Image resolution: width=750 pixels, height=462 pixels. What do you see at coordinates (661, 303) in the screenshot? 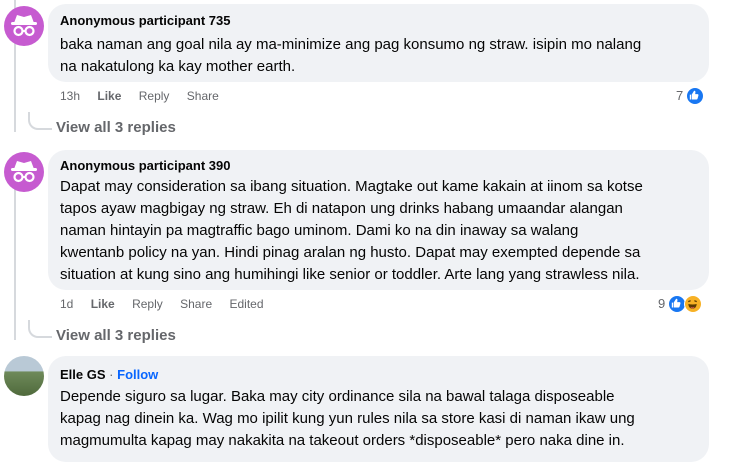
I see `reaction-count: 9` at bounding box center [661, 303].